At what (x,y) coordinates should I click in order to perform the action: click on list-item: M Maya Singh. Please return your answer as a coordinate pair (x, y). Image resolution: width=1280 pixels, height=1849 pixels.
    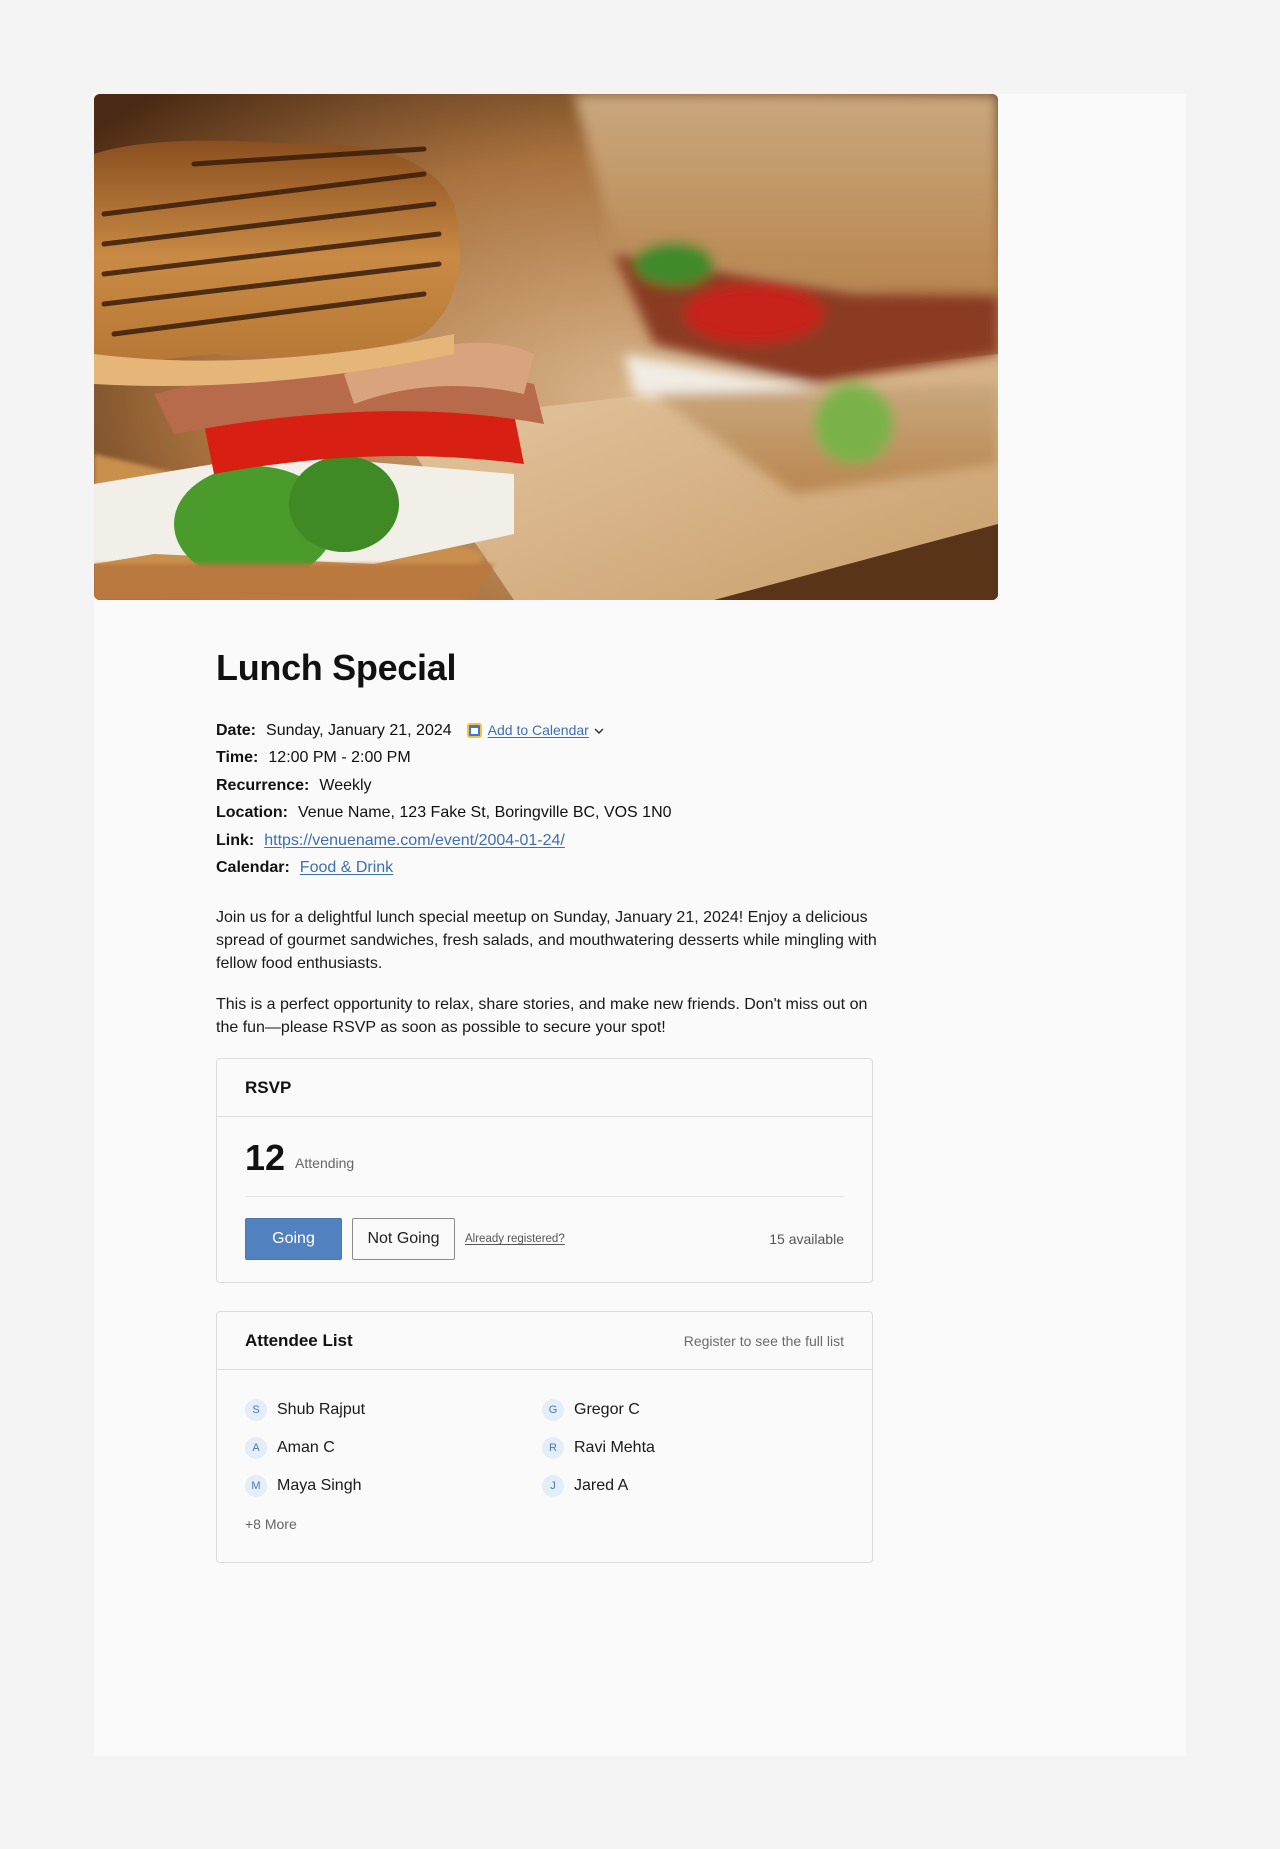
    Looking at the image, I should click on (393, 1486).